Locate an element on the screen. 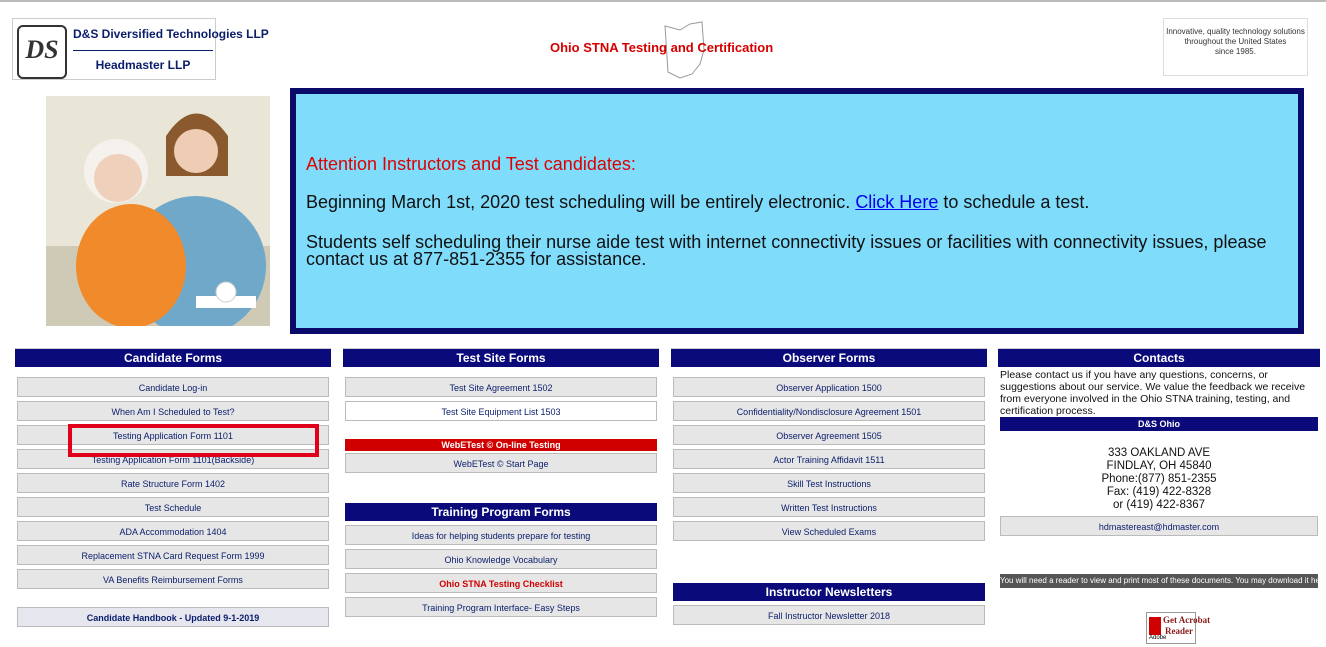 The height and width of the screenshot is (647, 1326). address-line: FINDLAY, OH 45840 is located at coordinates (1159, 466).